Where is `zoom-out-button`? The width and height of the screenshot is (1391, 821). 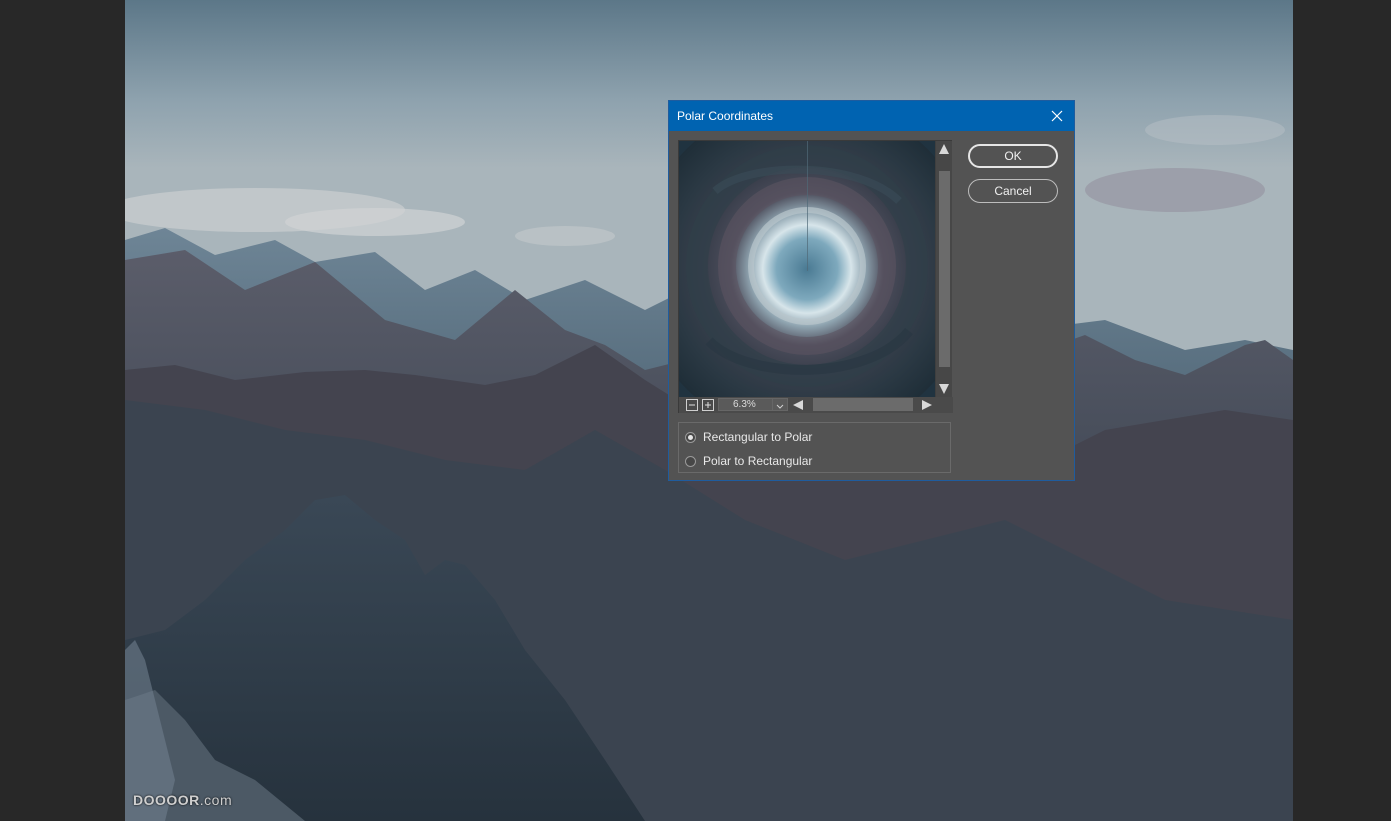 zoom-out-button is located at coordinates (692, 405).